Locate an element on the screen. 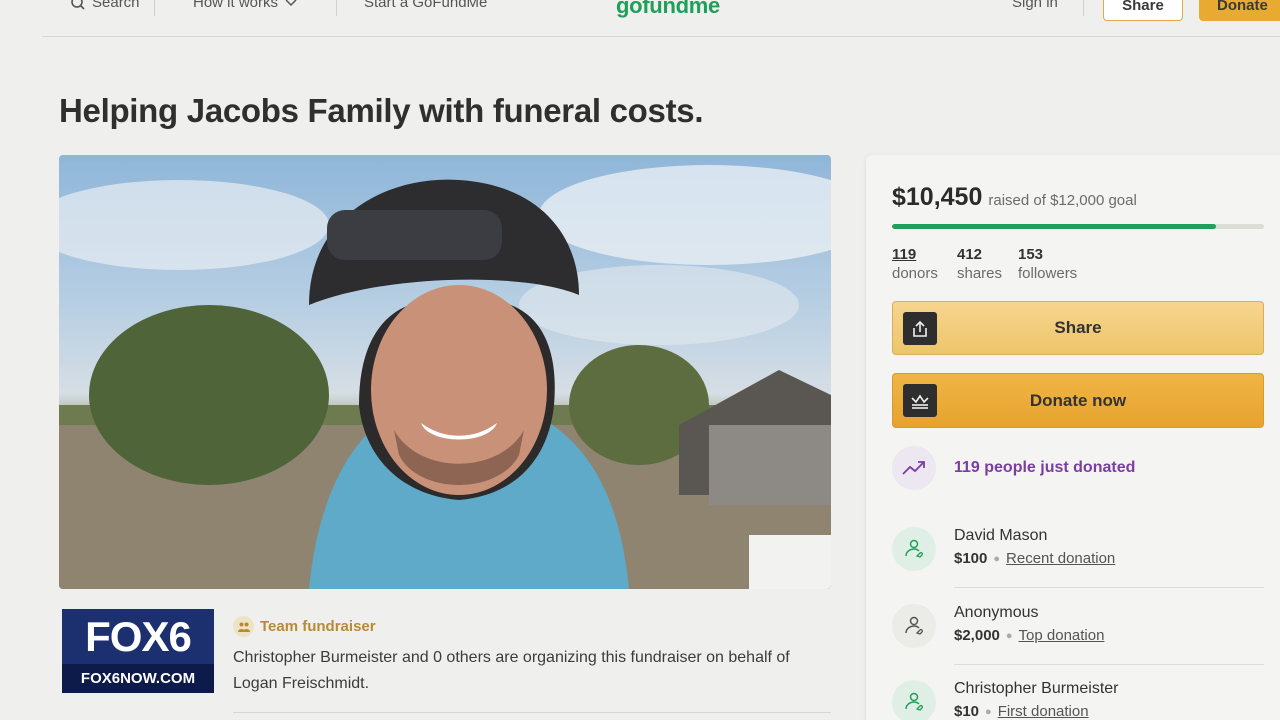 Image resolution: width=1280 pixels, height=720 pixels. stat-donors: 119 donors is located at coordinates (915, 264).